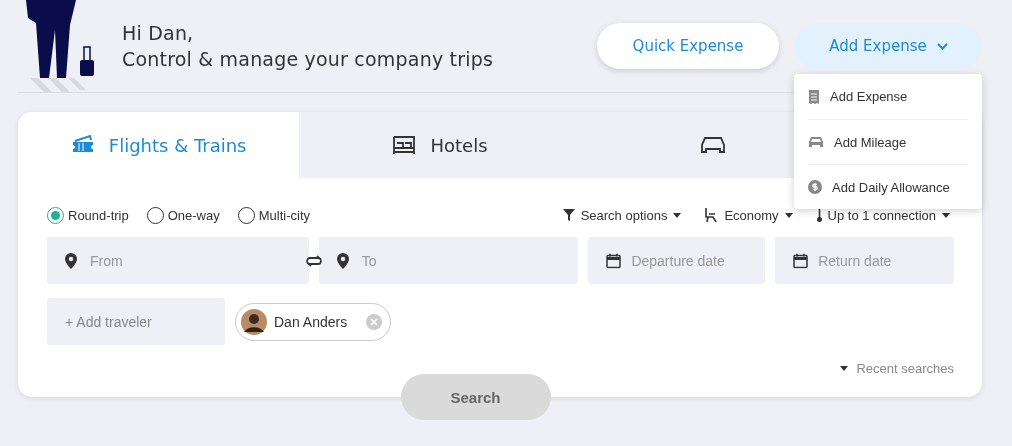 This screenshot has width=1012, height=446. What do you see at coordinates (475, 397) in the screenshot?
I see `search-button: Search` at bounding box center [475, 397].